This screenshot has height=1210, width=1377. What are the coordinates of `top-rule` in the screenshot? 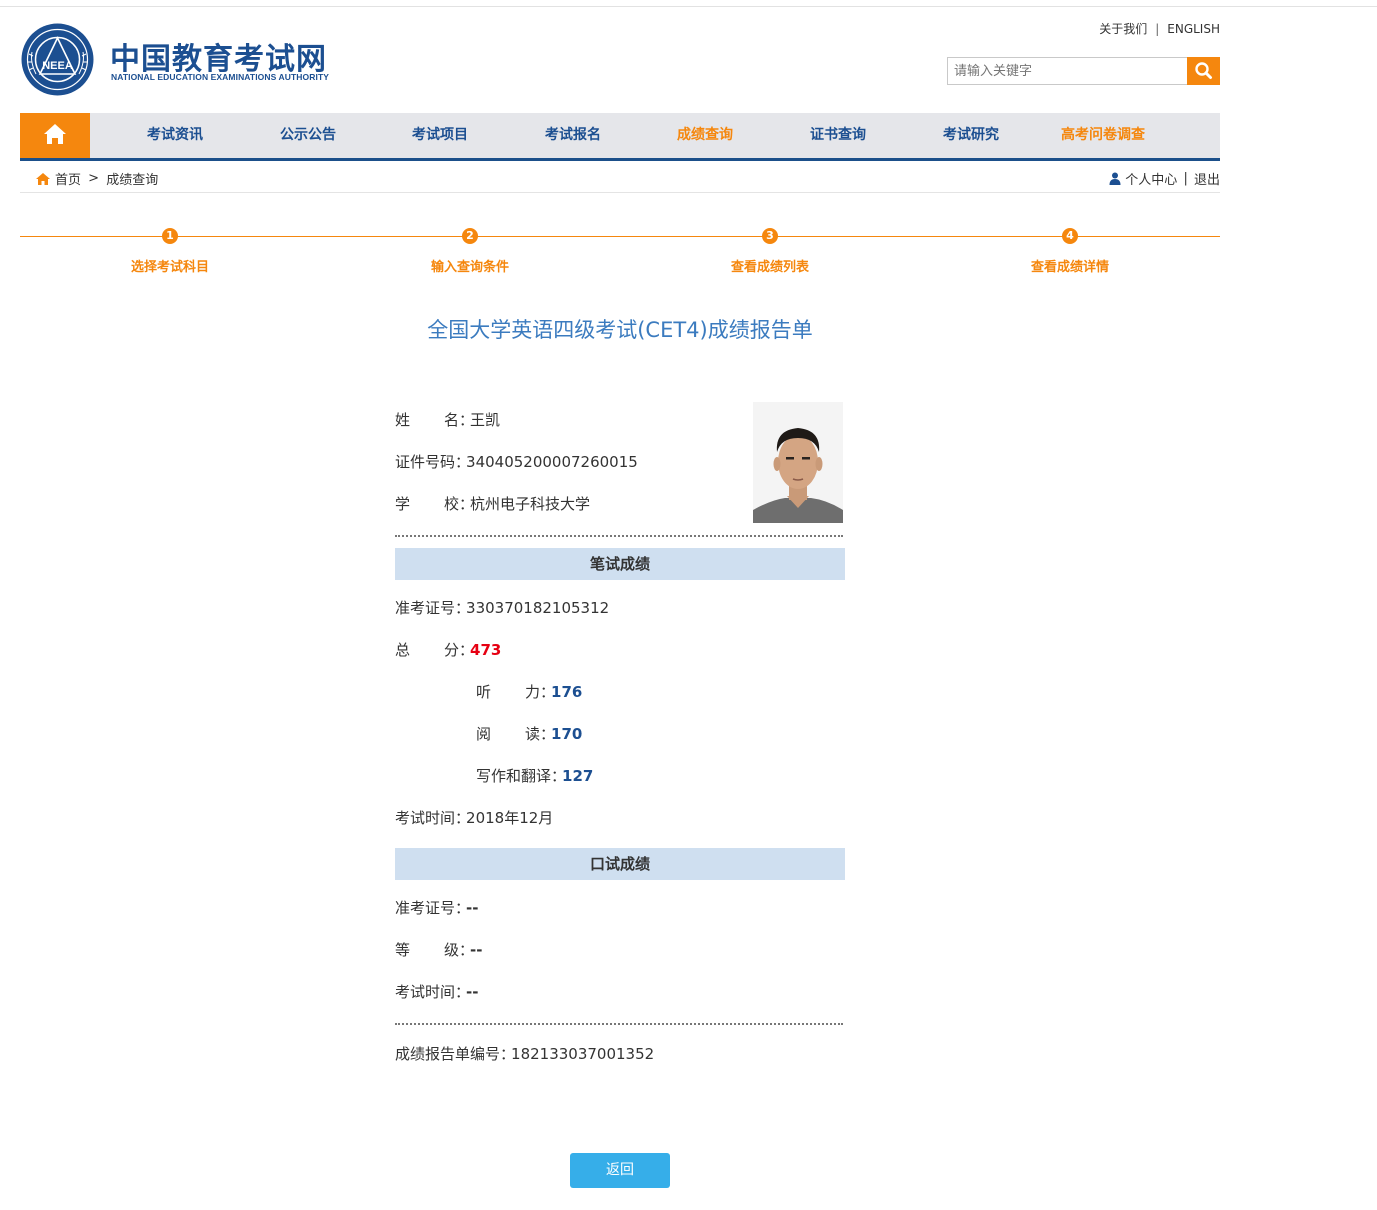 It's located at (688, 6).